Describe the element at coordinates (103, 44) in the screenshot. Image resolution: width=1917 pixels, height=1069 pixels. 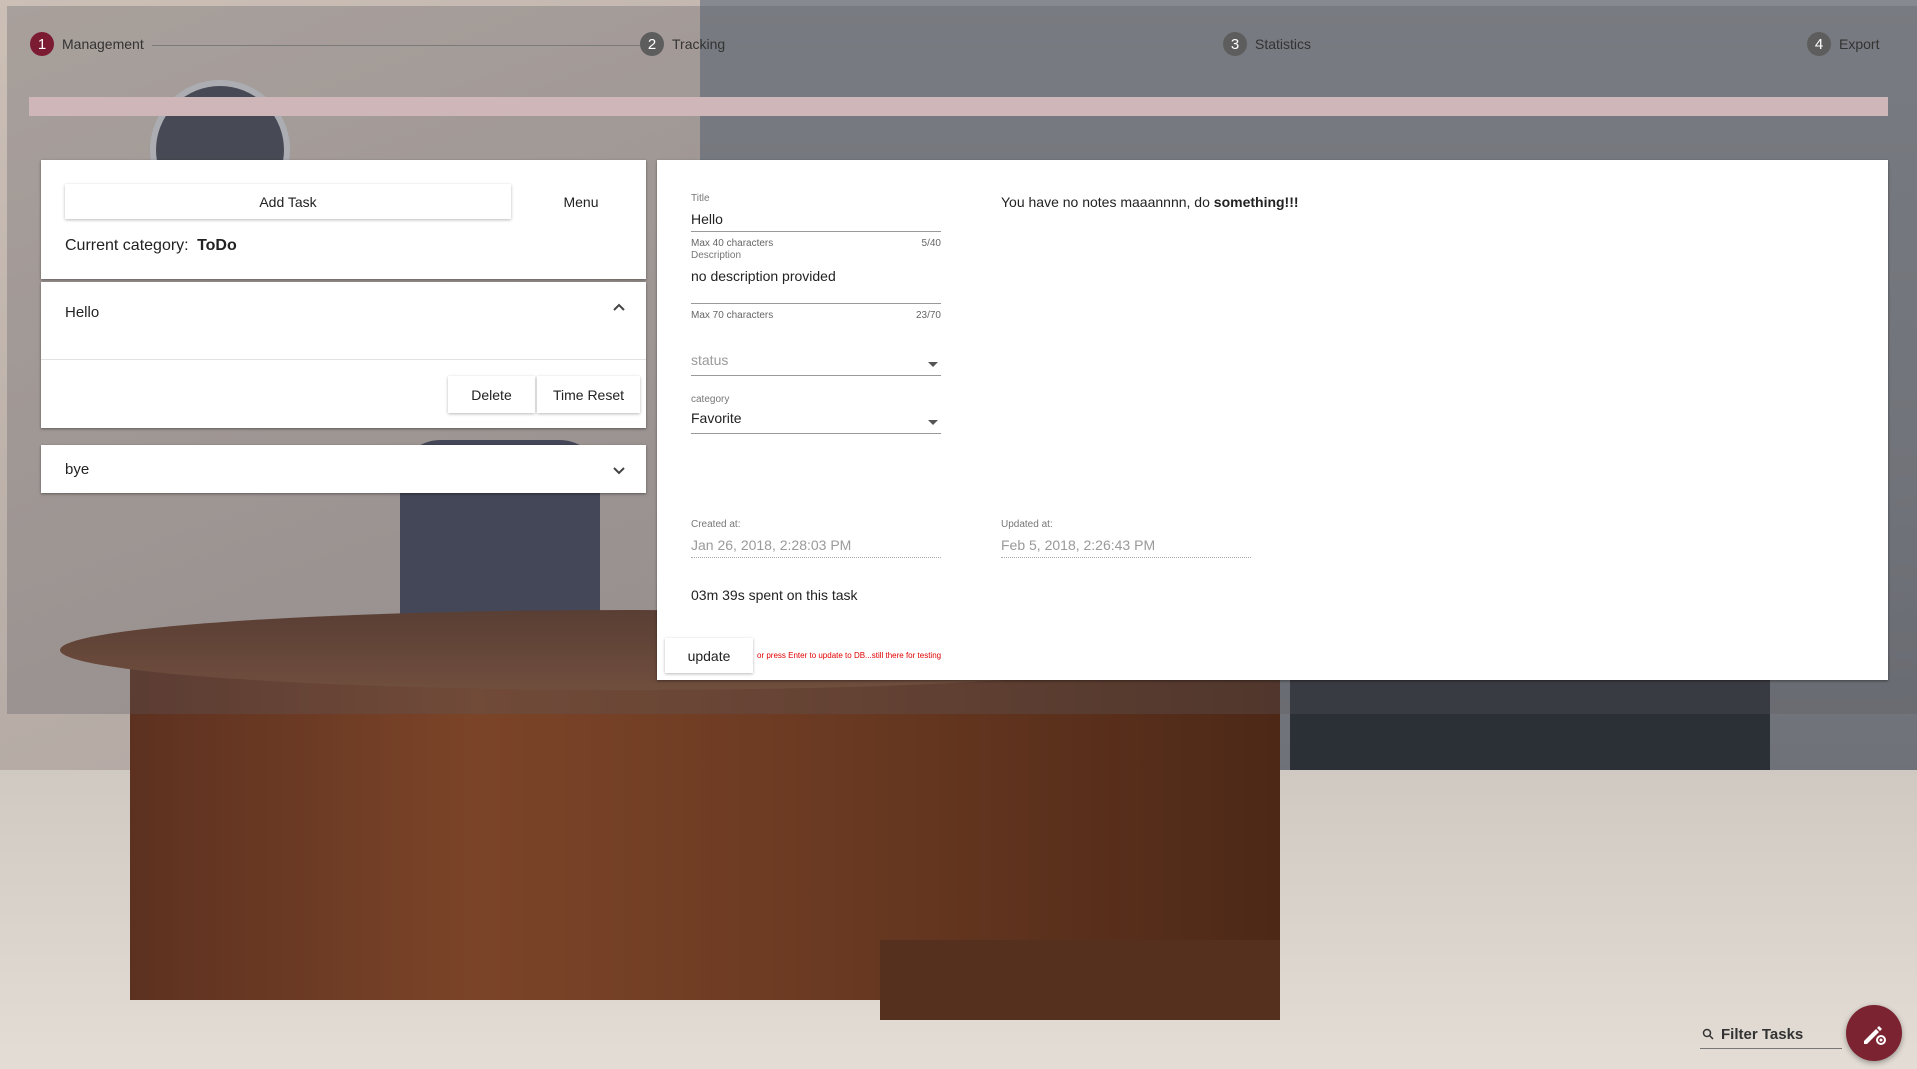
I see `step-label: Management` at that location.